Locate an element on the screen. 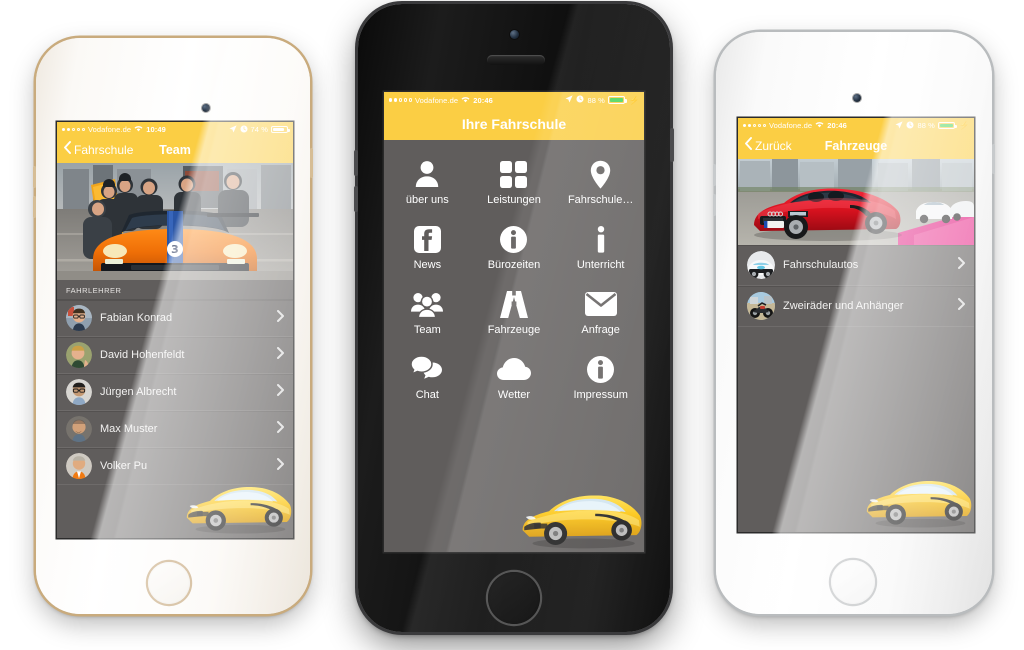 Image resolution: width=1024 pixels, height=650 pixels. list-item-label: Zweiräder und Anhänger is located at coordinates (843, 306).